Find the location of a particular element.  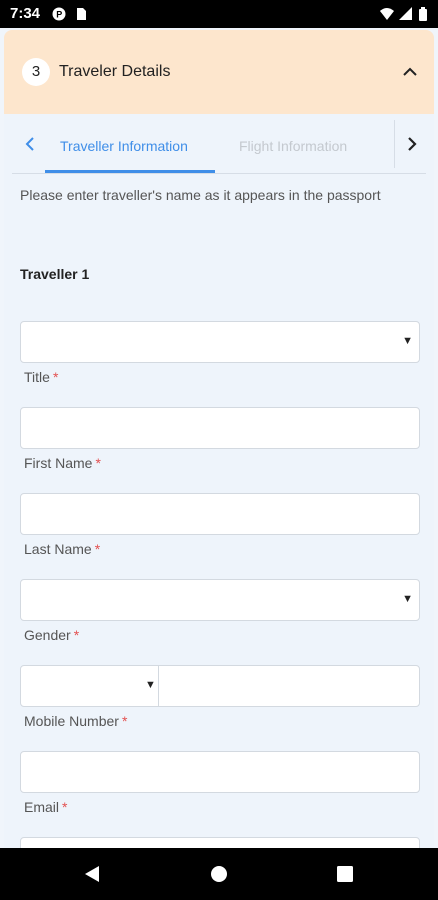

chevron-left-icon is located at coordinates (30, 144).